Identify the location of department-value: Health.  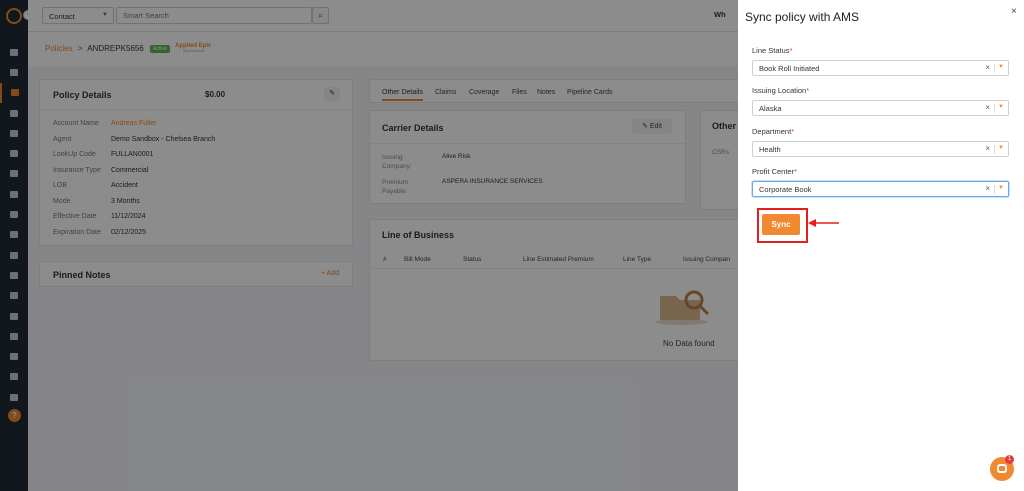
(770, 149).